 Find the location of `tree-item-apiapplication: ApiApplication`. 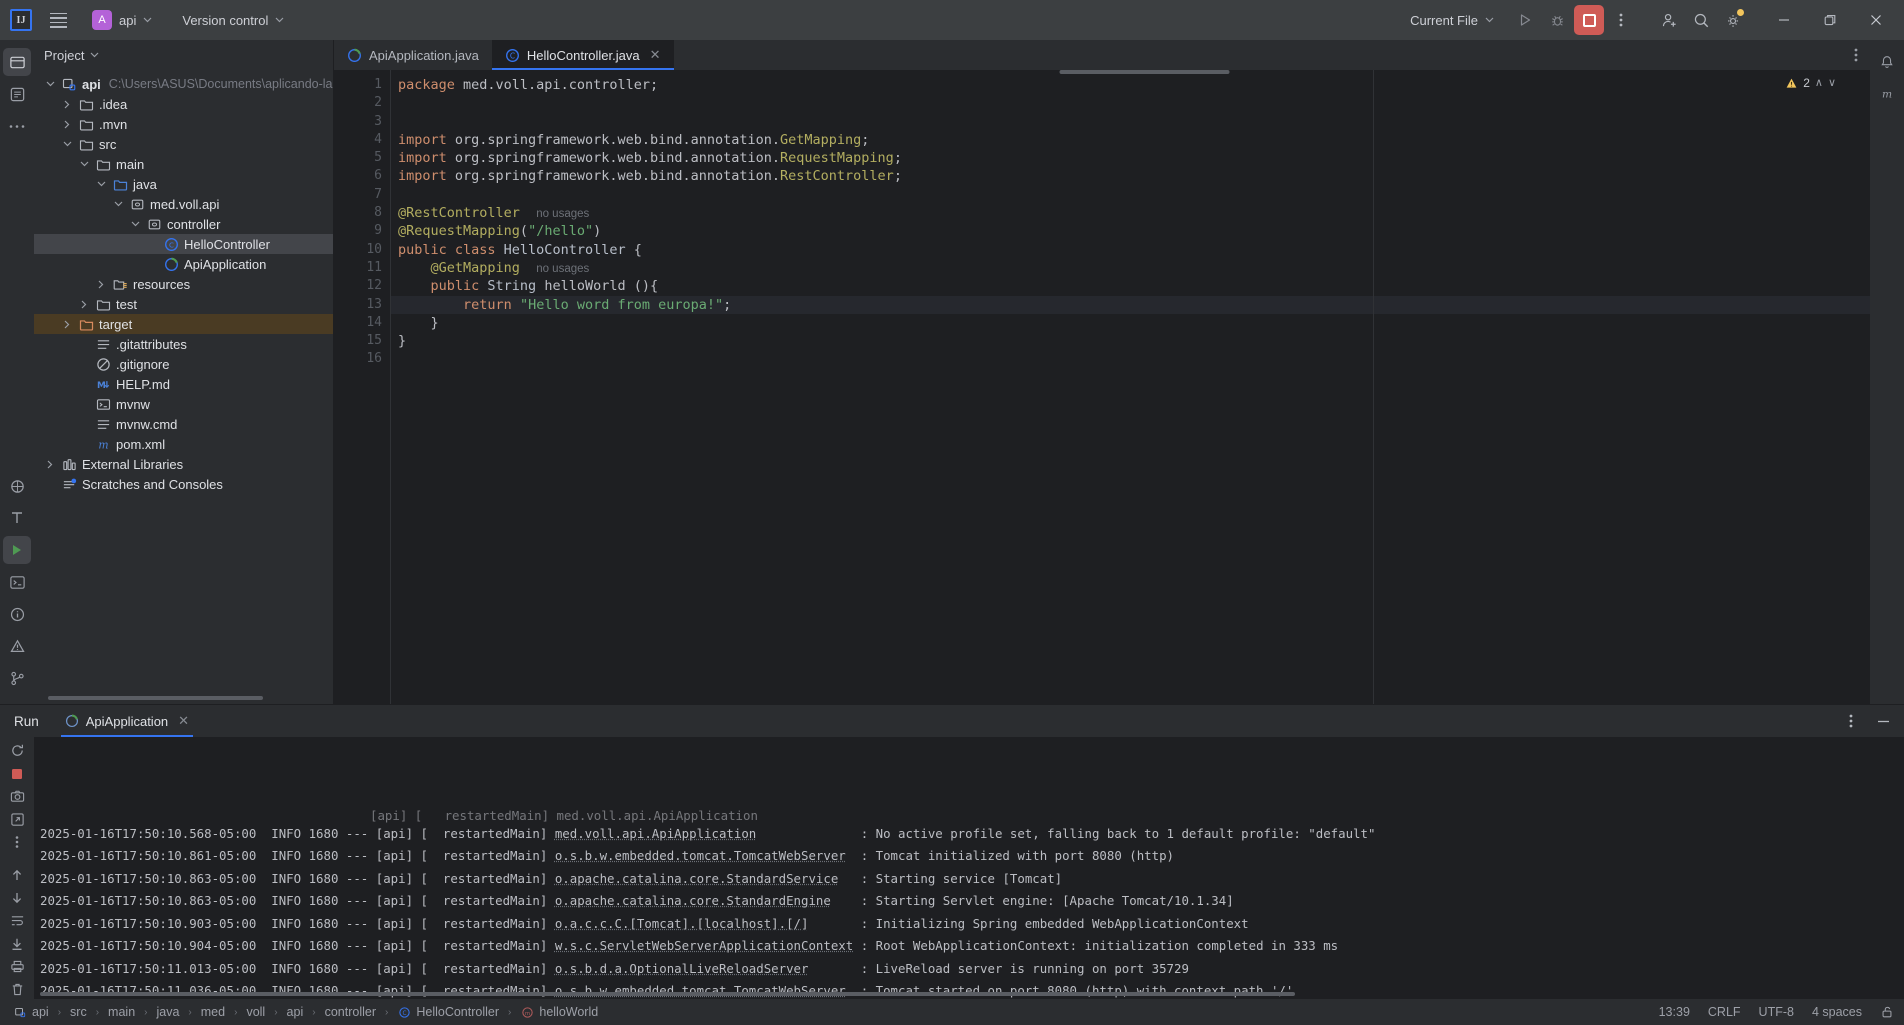

tree-item-apiapplication: ApiApplication is located at coordinates (183, 264).